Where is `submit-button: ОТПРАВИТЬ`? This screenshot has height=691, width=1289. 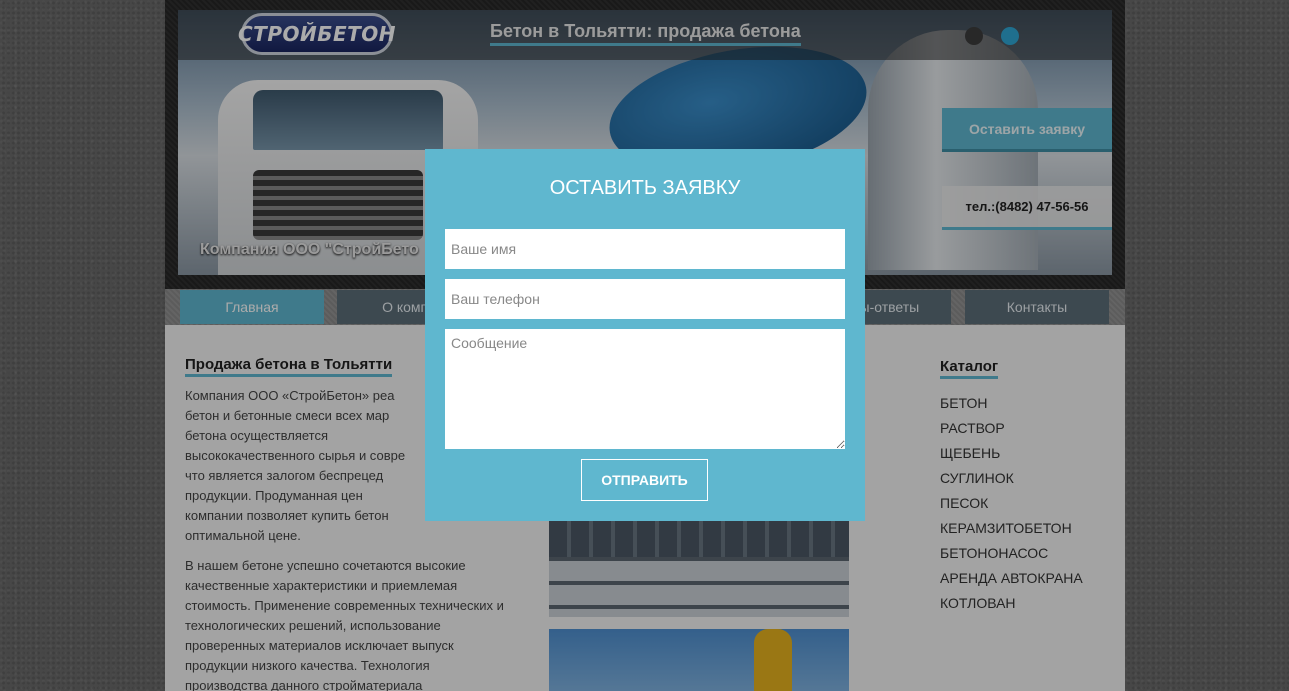 submit-button: ОТПРАВИТЬ is located at coordinates (644, 480).